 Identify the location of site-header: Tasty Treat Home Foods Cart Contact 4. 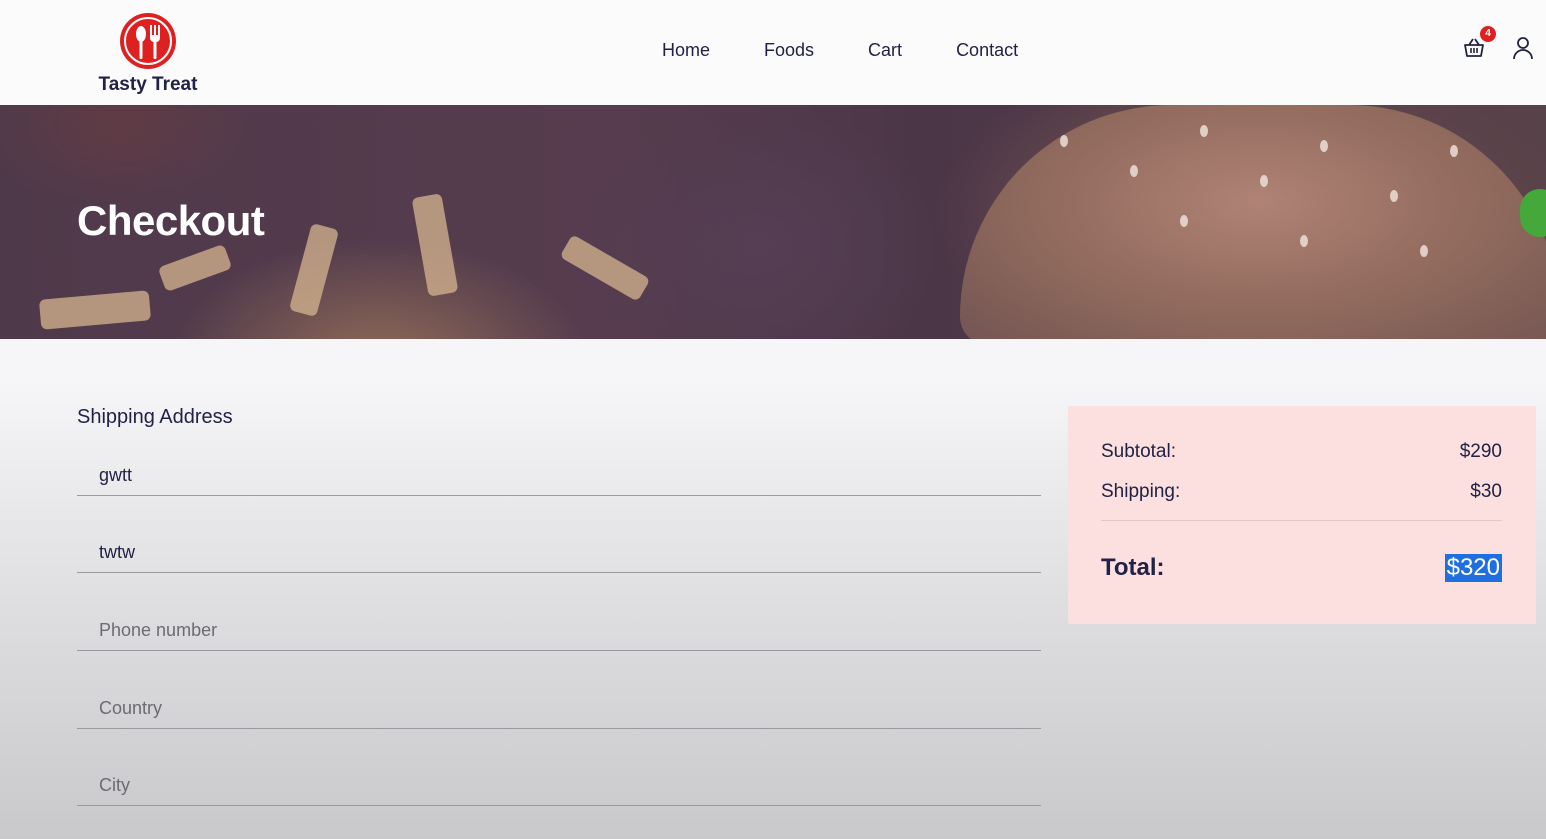
(773, 52).